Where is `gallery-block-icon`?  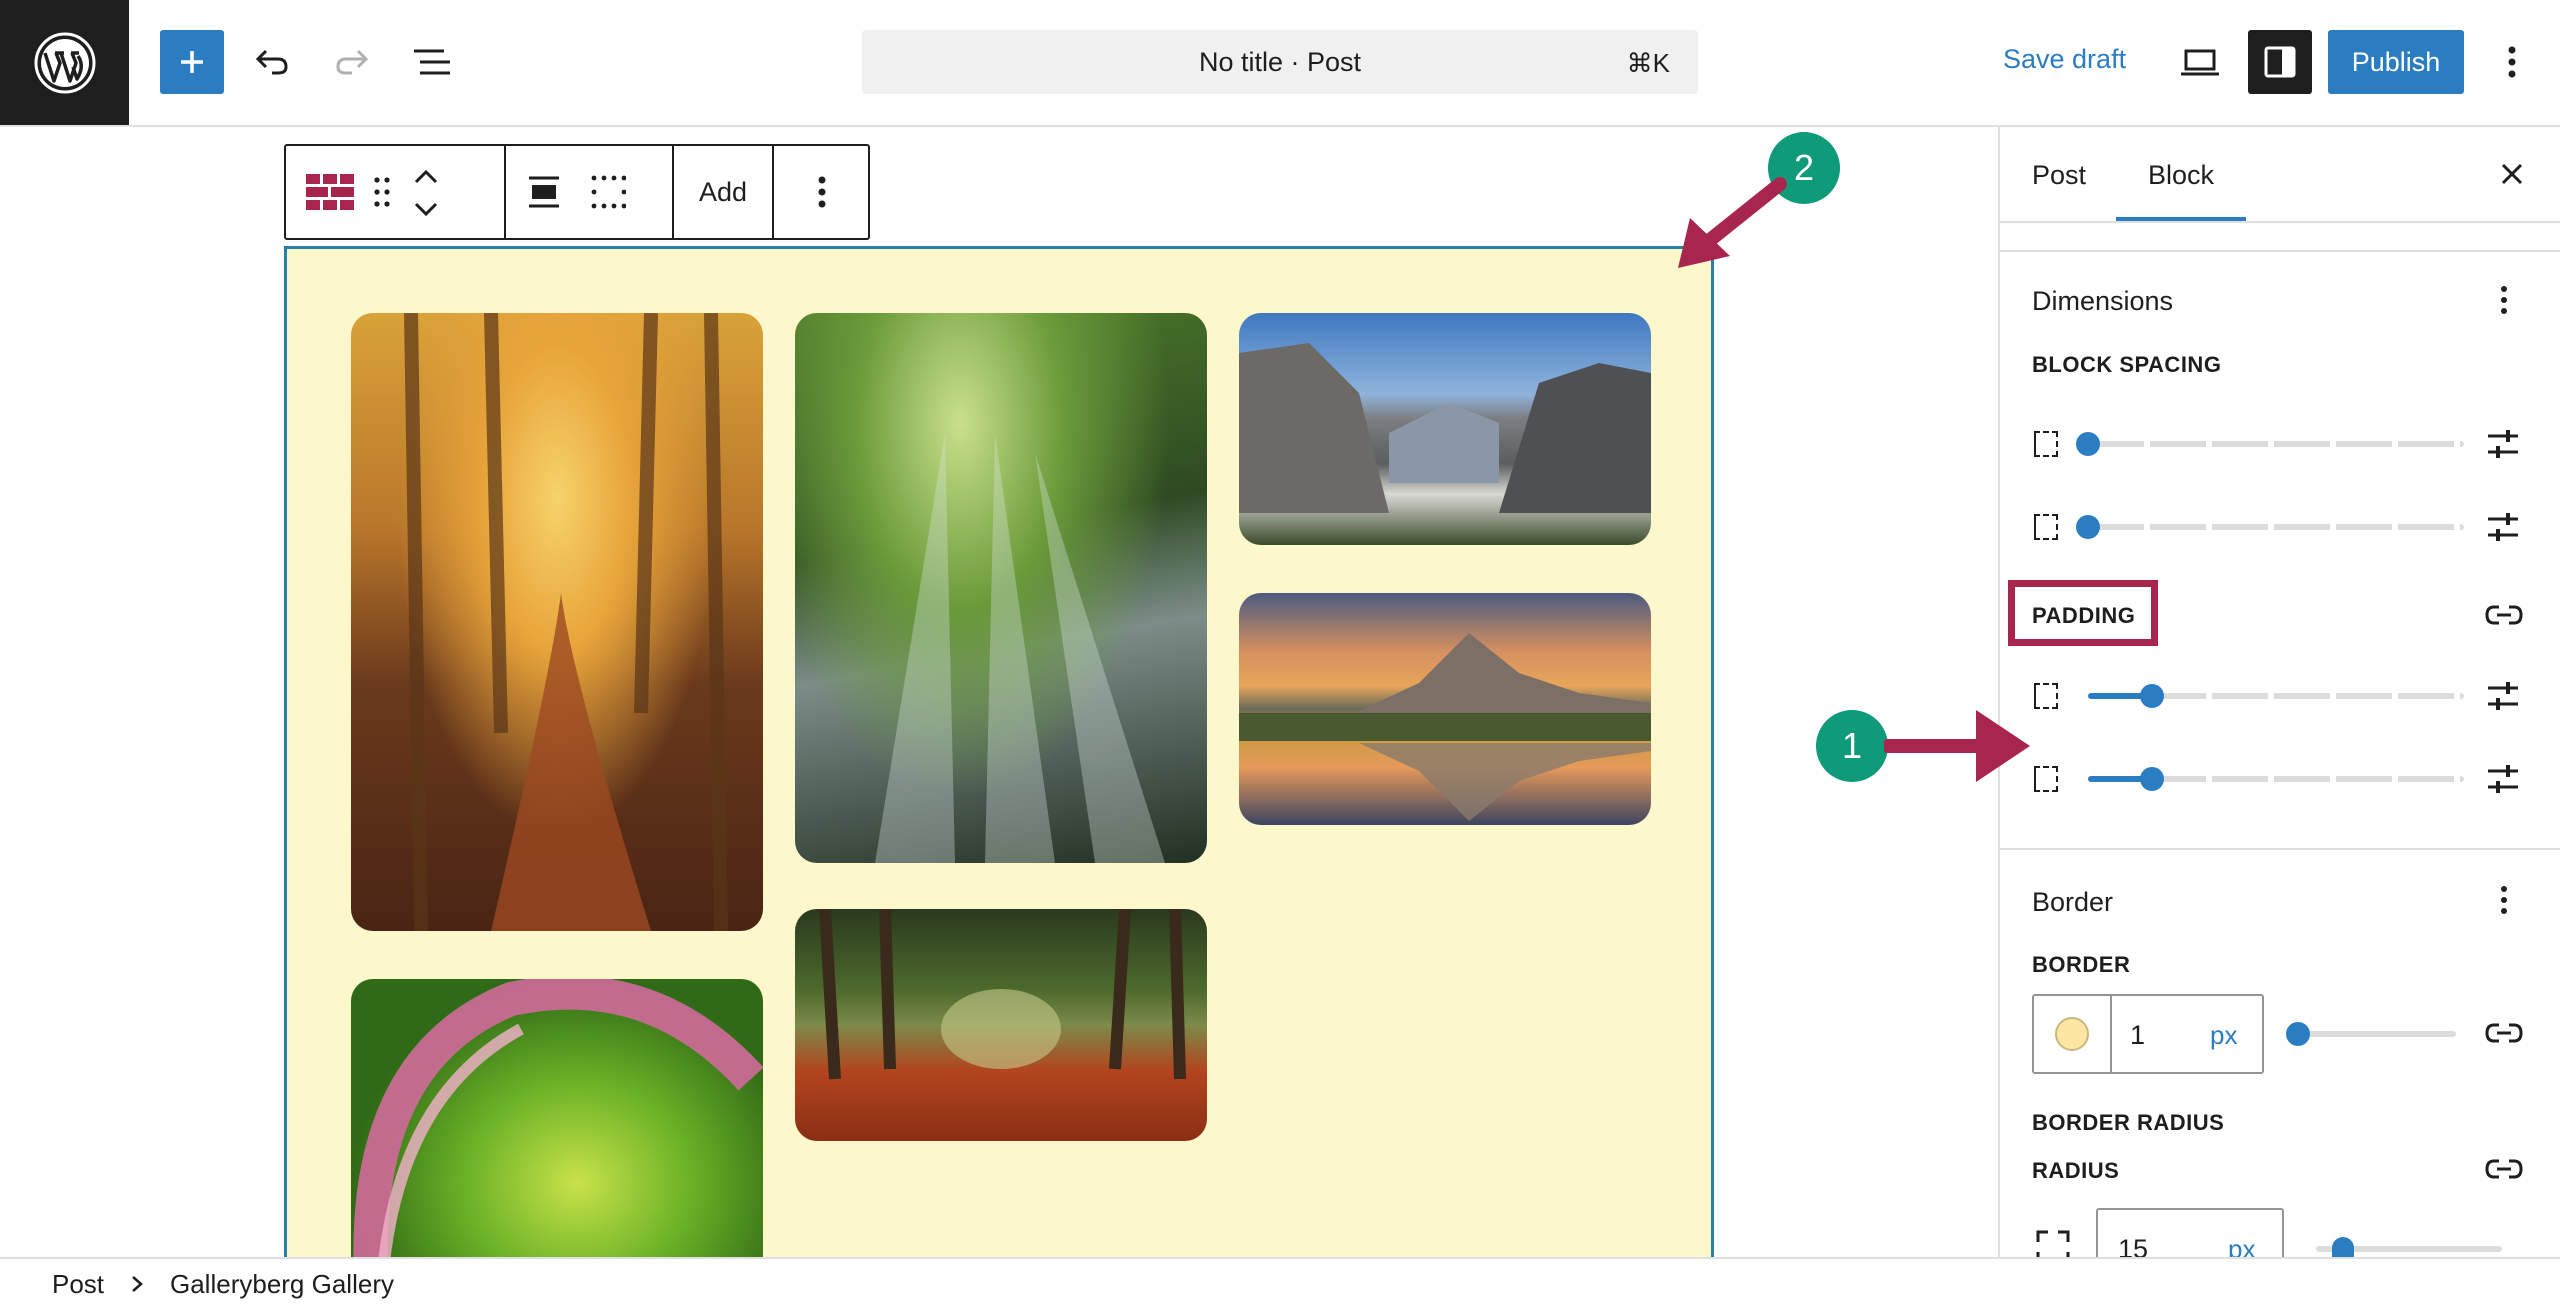 gallery-block-icon is located at coordinates (330, 192).